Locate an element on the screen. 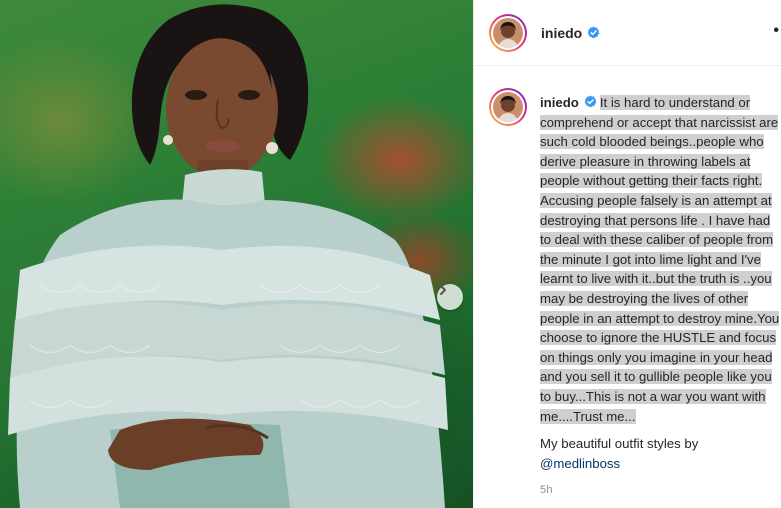  next-image-button is located at coordinates (450, 297).